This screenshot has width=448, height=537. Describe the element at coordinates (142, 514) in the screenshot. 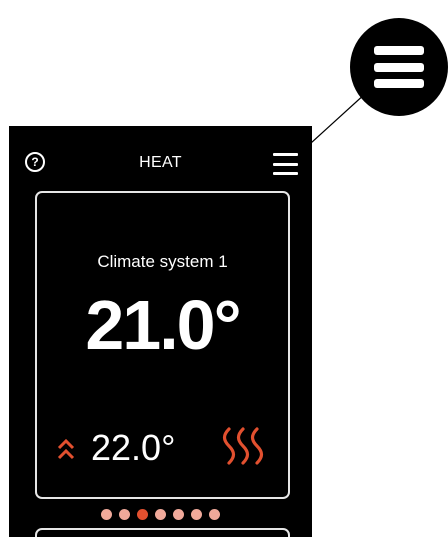

I see `page-dot-active` at that location.